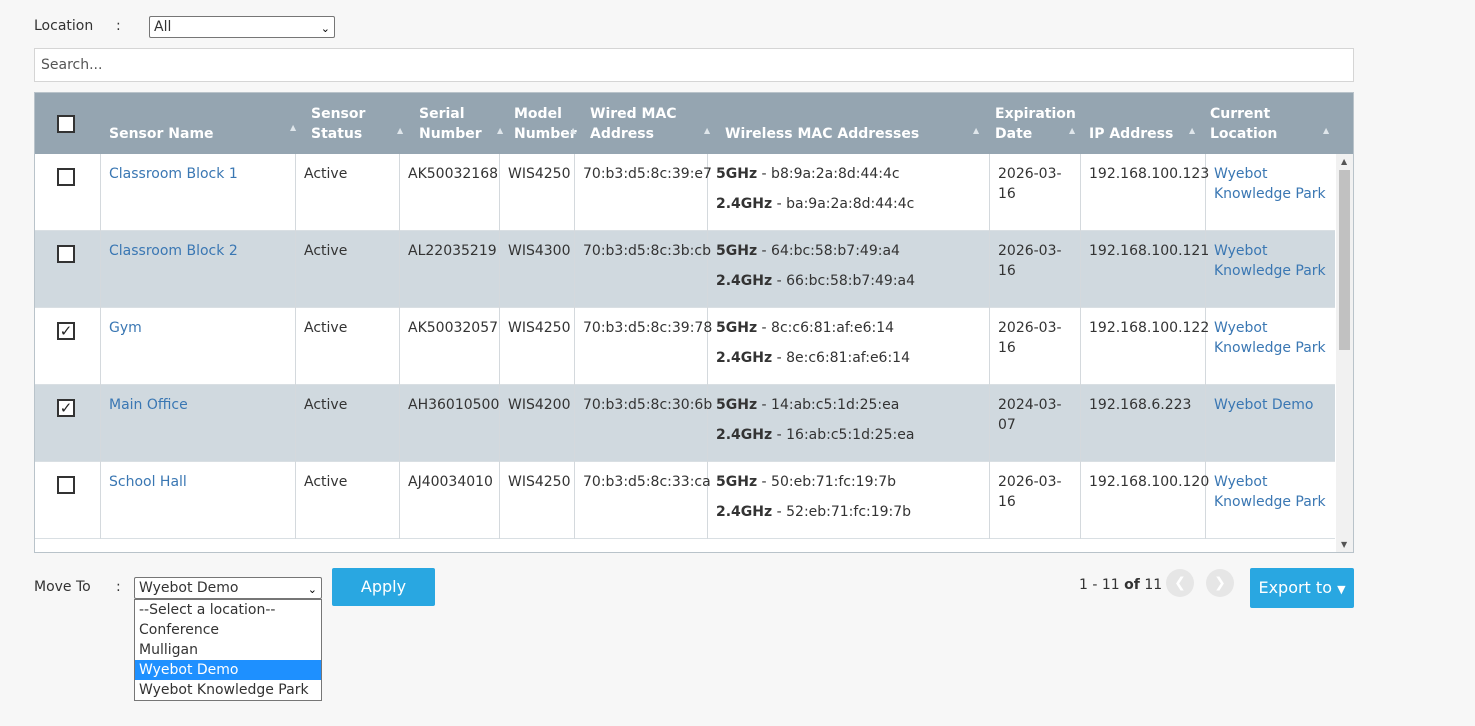 This screenshot has width=1475, height=726. What do you see at coordinates (1149, 328) in the screenshot?
I see `ip-address: 192.168.100.122` at bounding box center [1149, 328].